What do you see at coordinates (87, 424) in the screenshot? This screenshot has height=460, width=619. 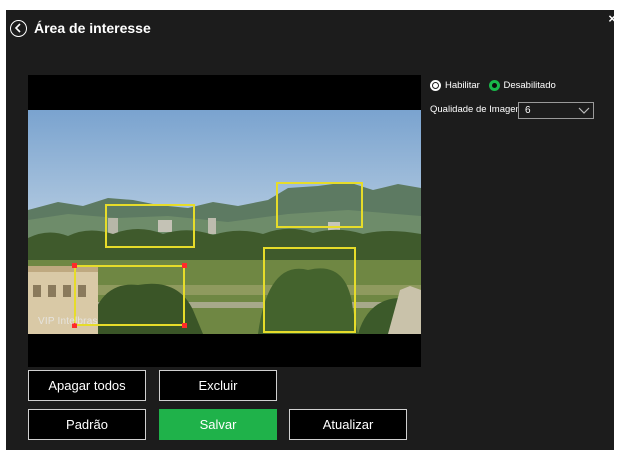 I see `default-button: Padrão` at bounding box center [87, 424].